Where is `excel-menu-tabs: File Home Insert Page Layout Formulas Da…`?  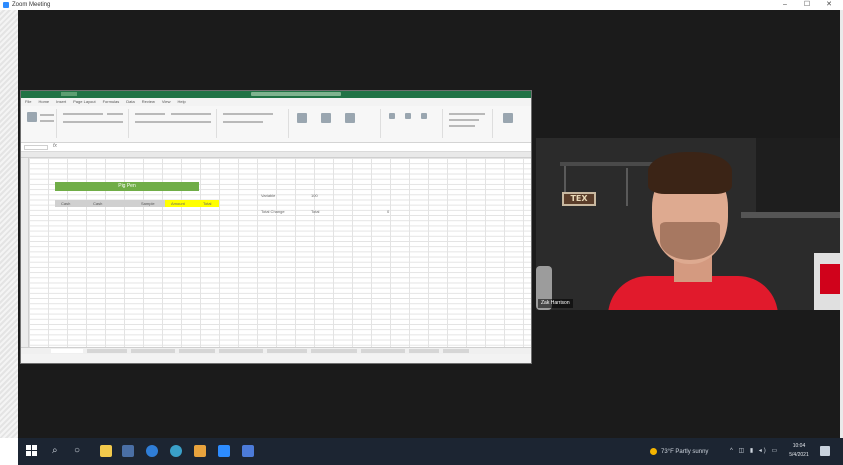
excel-menu-tabs: File Home Insert Page Layout Formulas Da… is located at coordinates (276, 102).